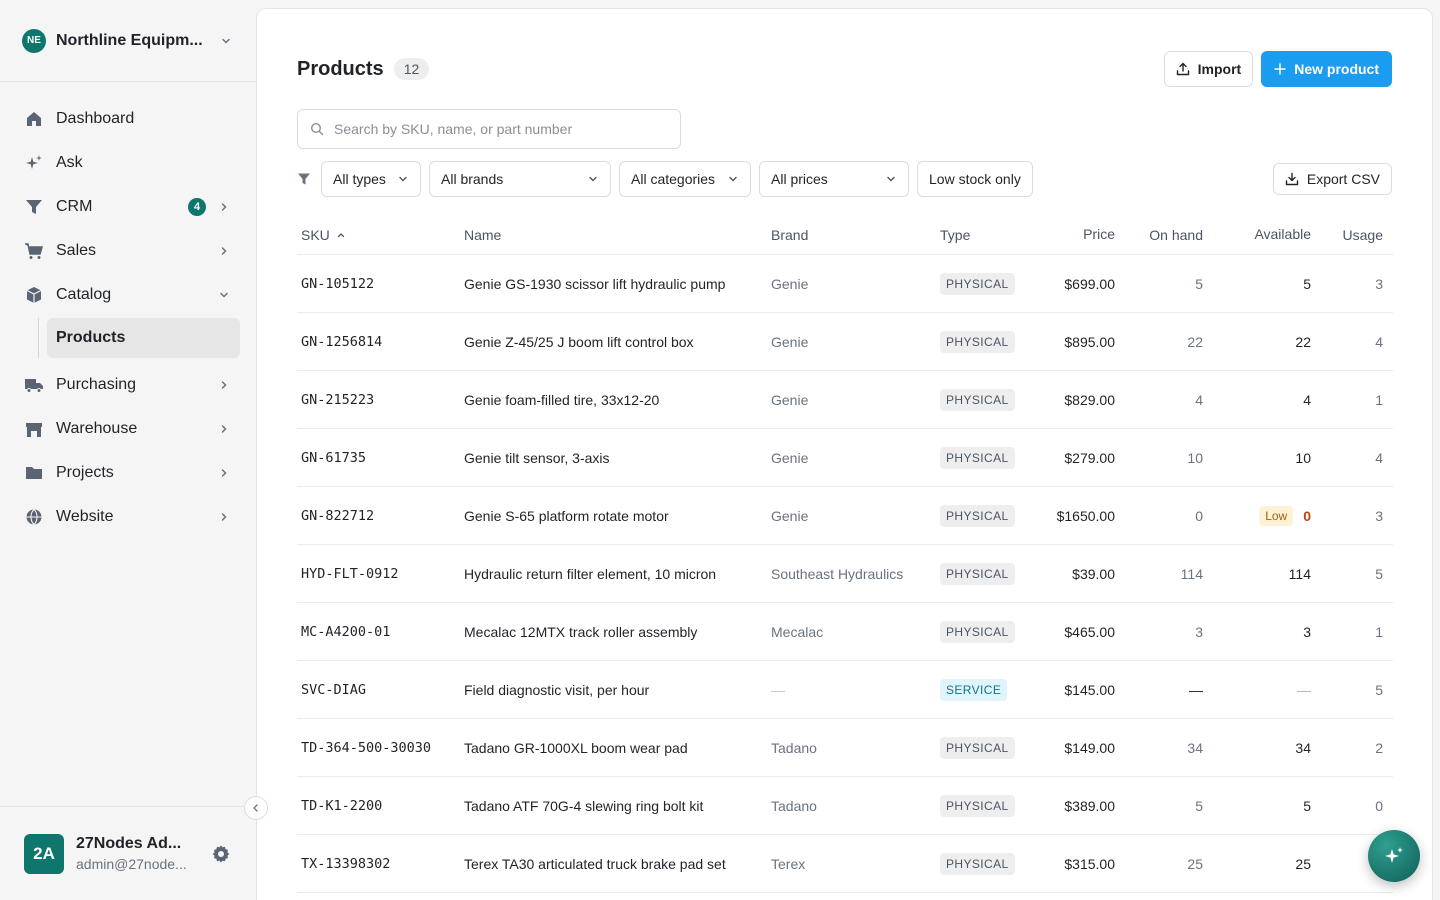  I want to click on nav-label-website: Website, so click(85, 516).